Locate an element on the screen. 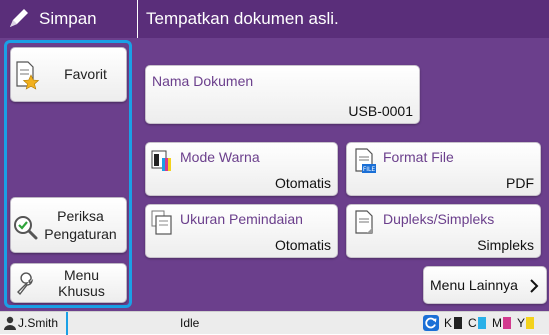 This screenshot has width=549, height=335. document-name-label: Nama Dokumen is located at coordinates (203, 81).